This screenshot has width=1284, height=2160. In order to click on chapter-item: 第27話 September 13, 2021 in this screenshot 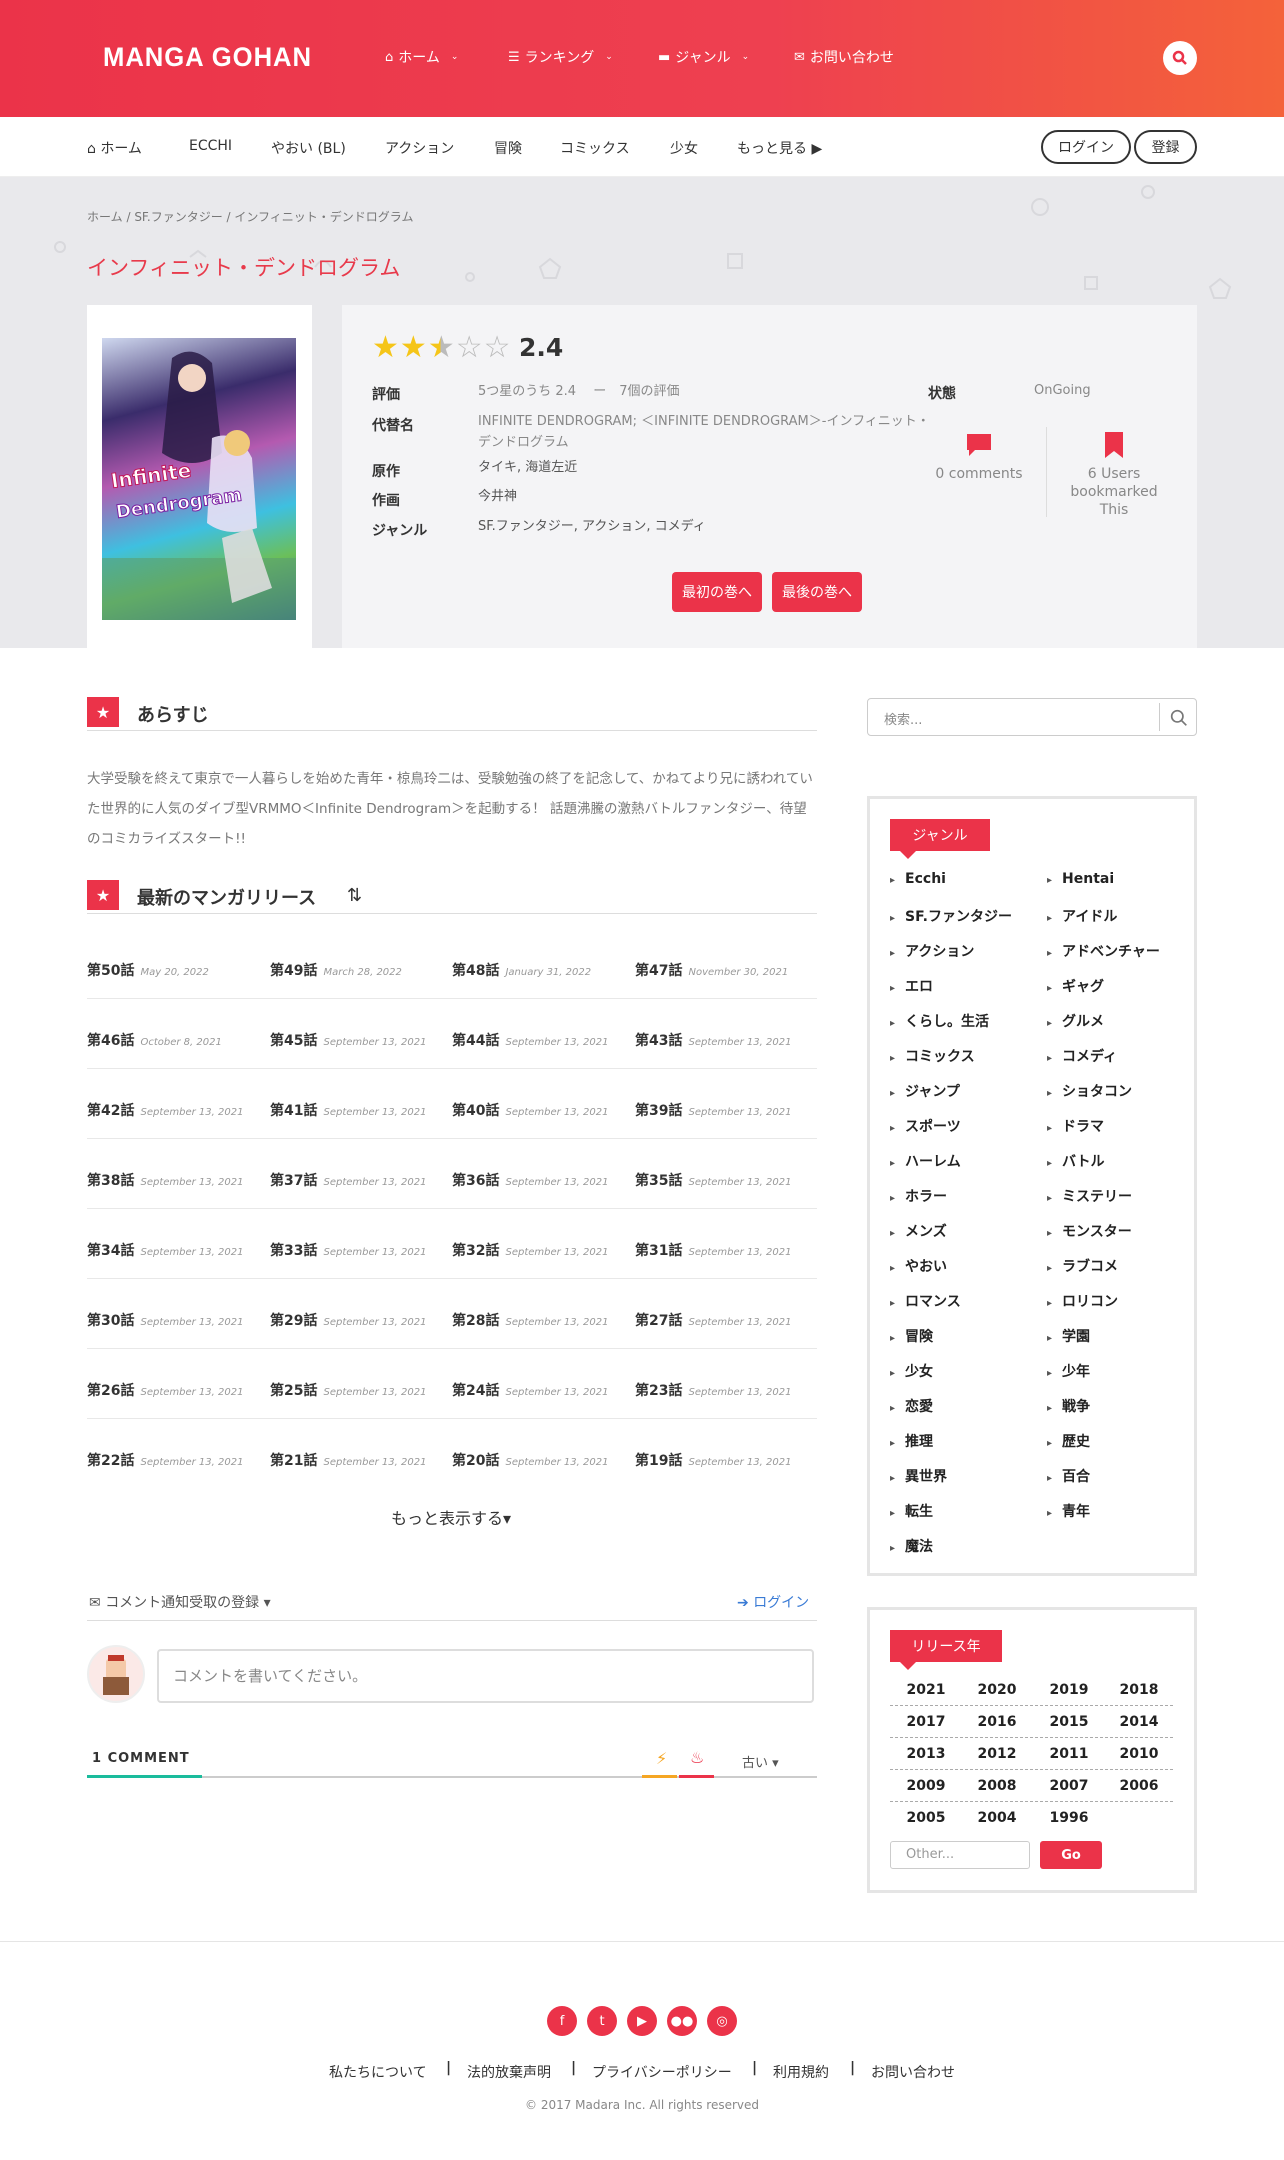, I will do `click(713, 1345)`.